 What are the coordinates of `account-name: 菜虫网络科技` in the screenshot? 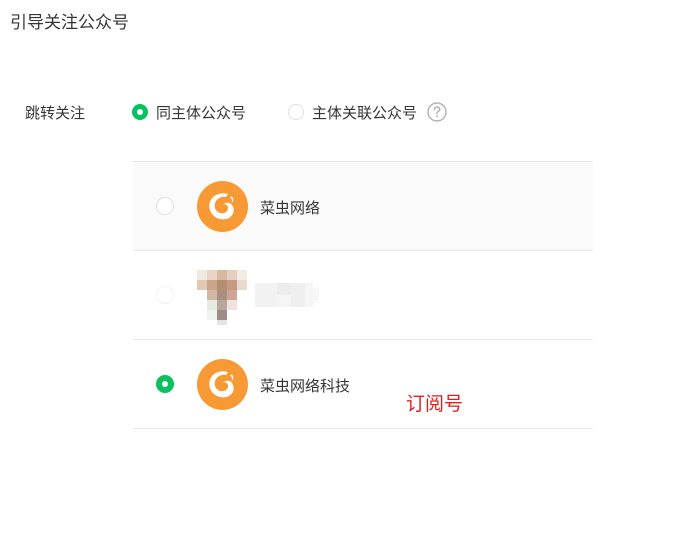 It's located at (305, 386).